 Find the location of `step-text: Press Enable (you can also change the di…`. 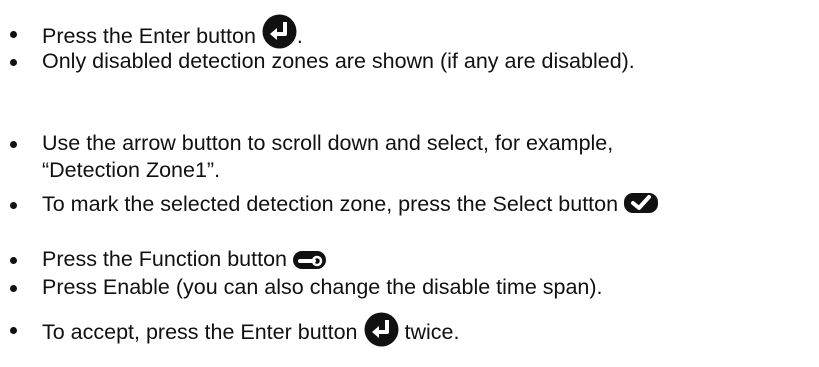

step-text: Press Enable (you can also change the di… is located at coordinates (322, 287).